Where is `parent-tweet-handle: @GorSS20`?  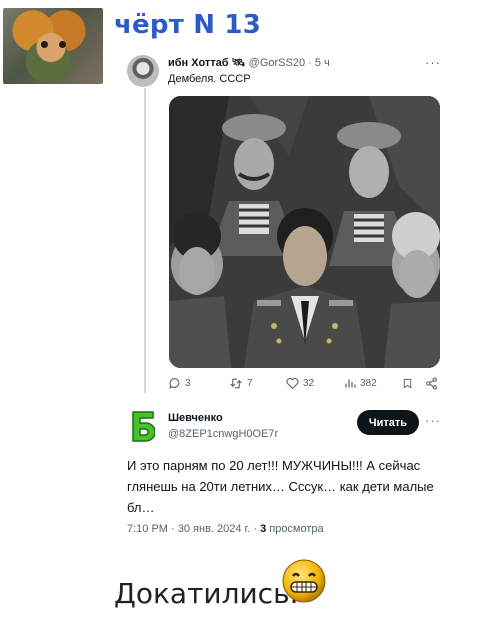
parent-tweet-handle: @GorSS20 is located at coordinates (277, 63).